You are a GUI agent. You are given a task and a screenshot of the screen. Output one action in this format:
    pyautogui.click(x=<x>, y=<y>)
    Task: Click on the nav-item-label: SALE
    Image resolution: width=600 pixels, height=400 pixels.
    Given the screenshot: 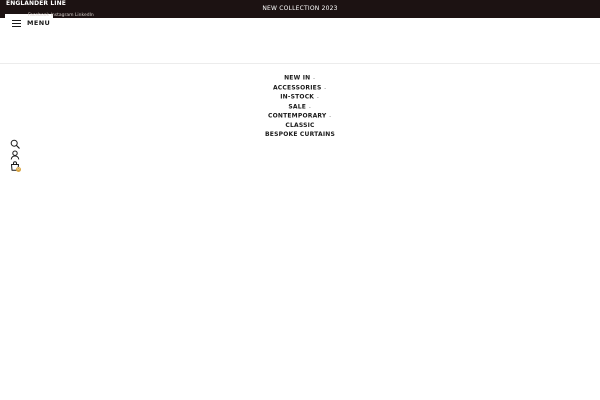 What is the action you would take?
    pyautogui.click(x=297, y=106)
    